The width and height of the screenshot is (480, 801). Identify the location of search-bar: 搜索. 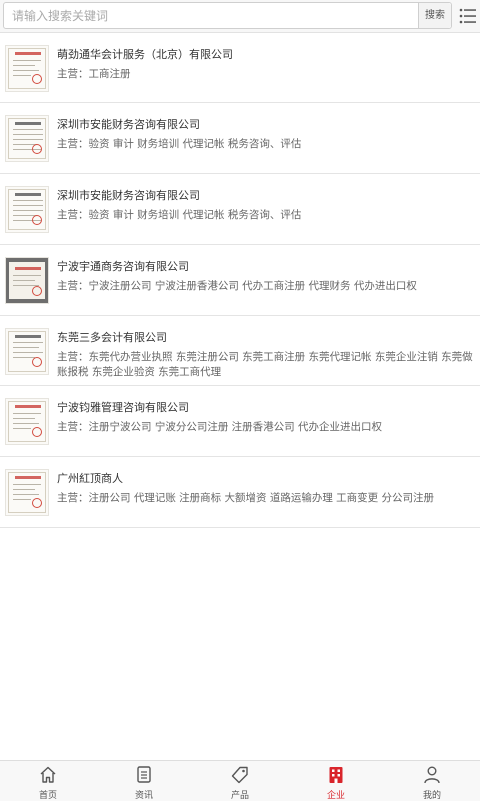
(240, 16).